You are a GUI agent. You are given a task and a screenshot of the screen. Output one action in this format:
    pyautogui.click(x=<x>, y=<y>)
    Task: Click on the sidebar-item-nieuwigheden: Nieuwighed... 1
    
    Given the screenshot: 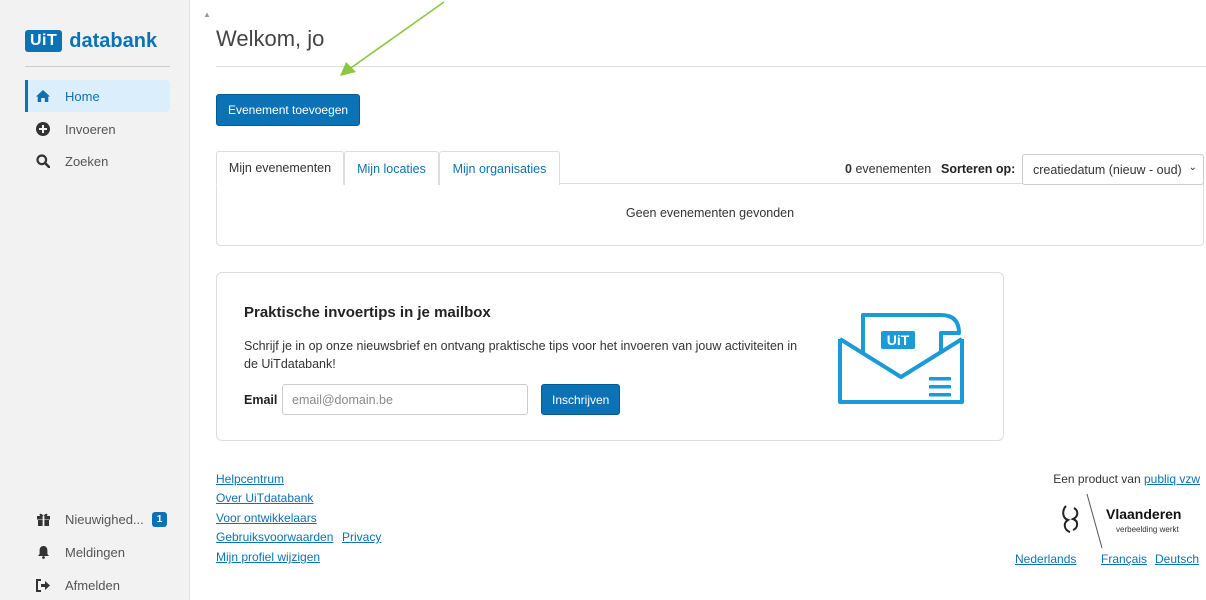 What is the action you would take?
    pyautogui.click(x=97, y=519)
    